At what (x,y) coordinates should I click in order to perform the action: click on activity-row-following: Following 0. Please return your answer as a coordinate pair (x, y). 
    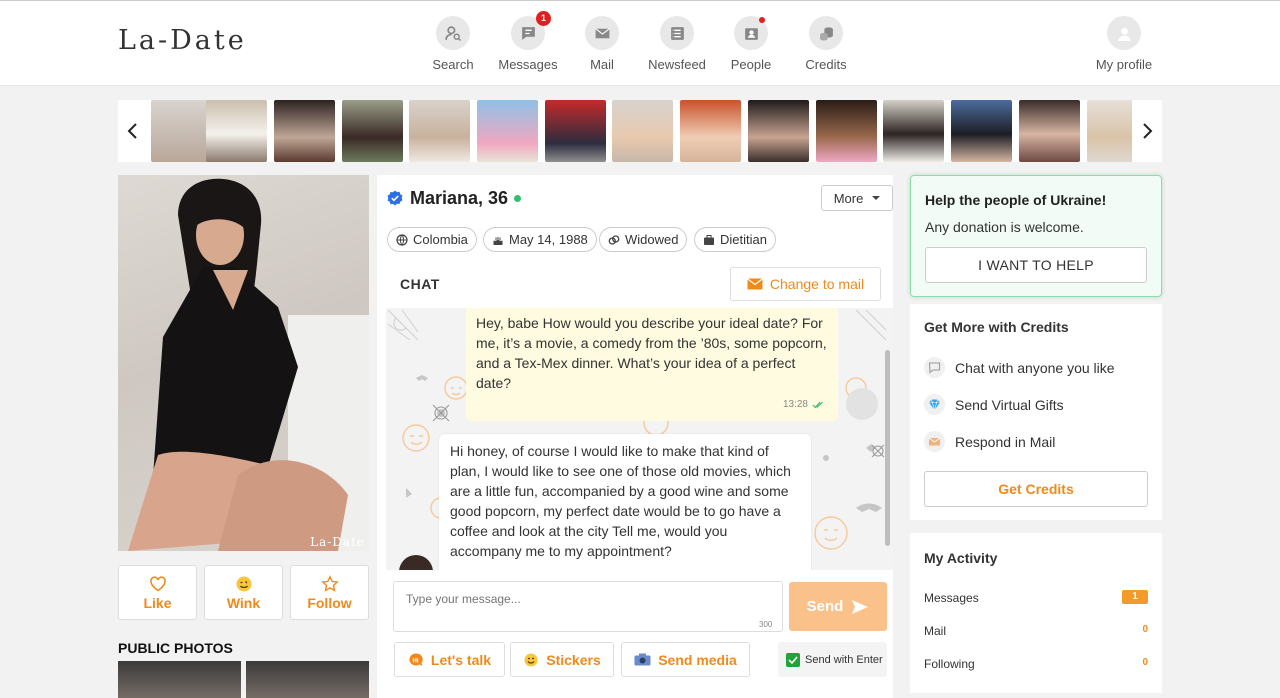
    Looking at the image, I should click on (1036, 664).